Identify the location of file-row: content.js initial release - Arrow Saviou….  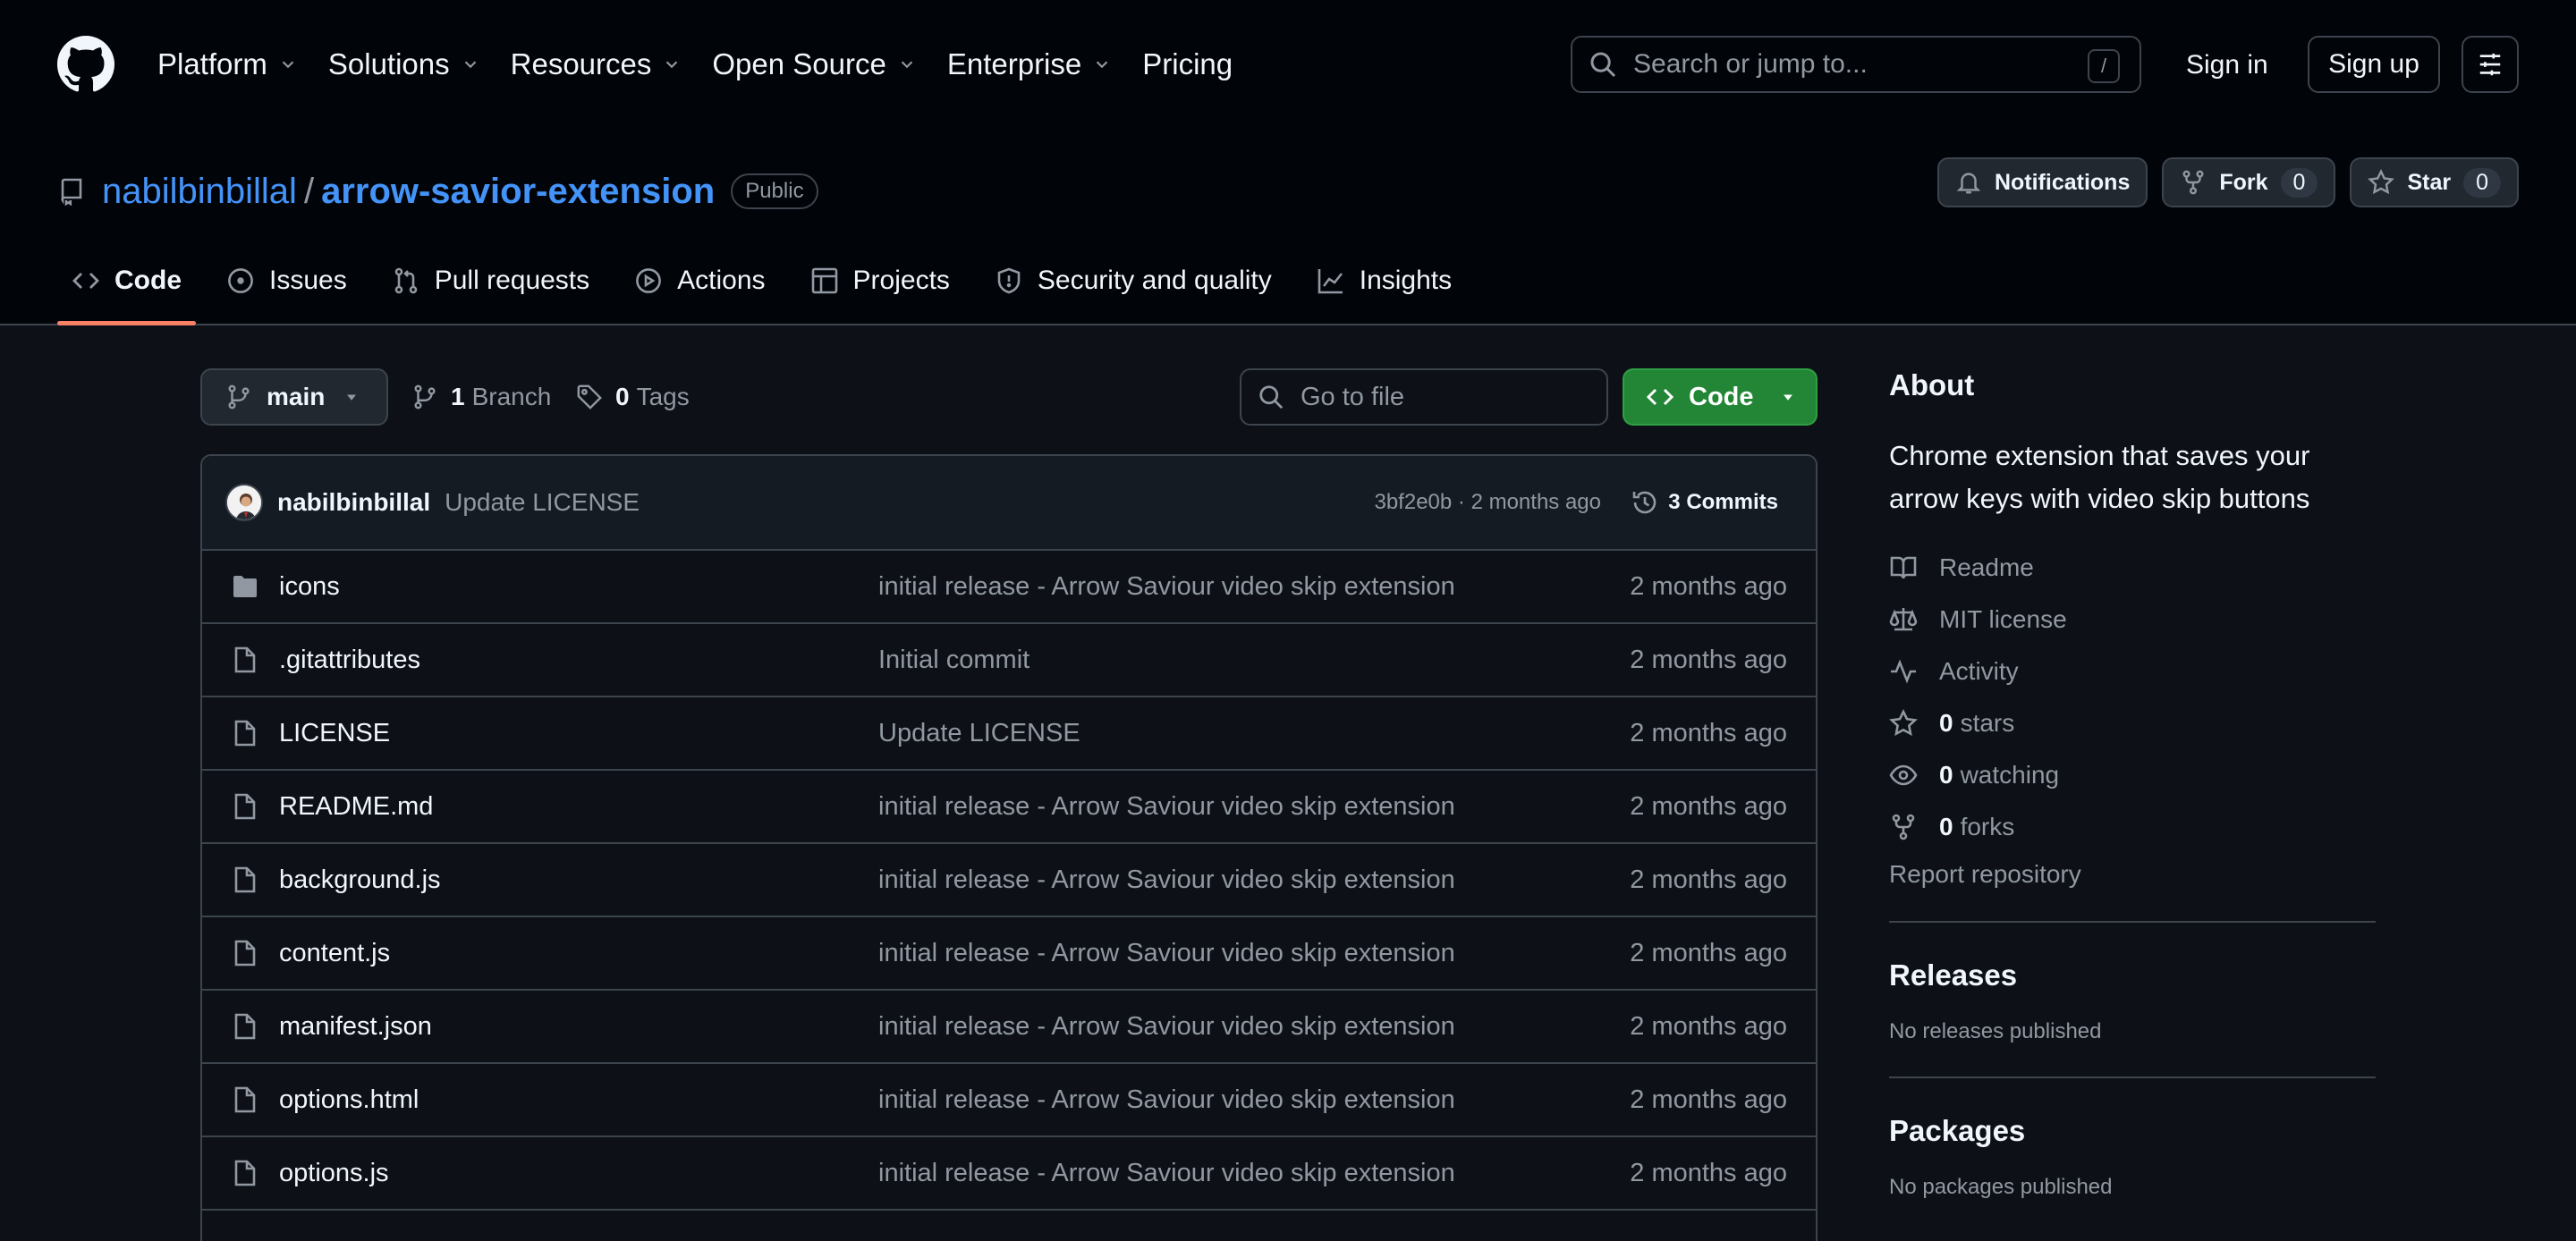
(1009, 954).